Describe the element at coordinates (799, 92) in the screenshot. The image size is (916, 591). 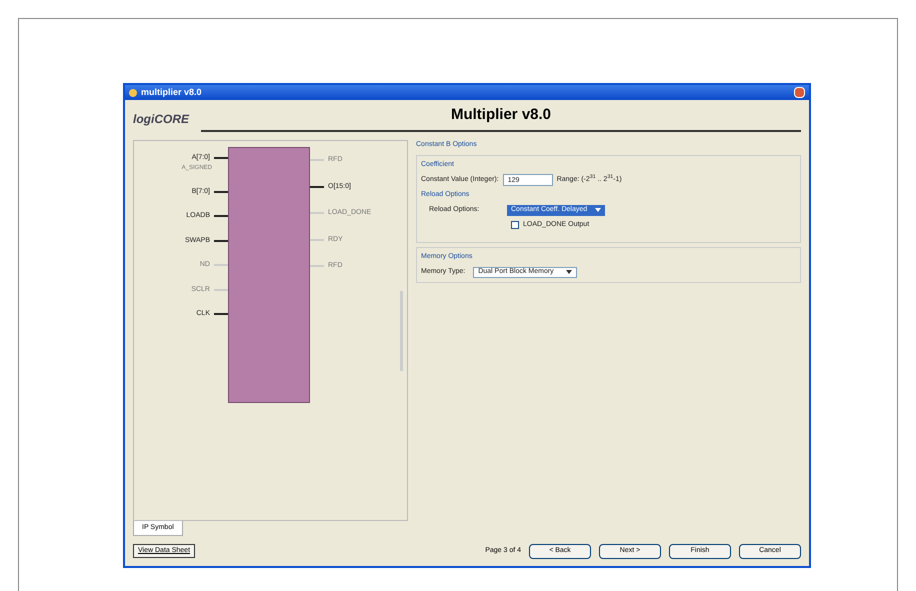
I see `close-button` at that location.